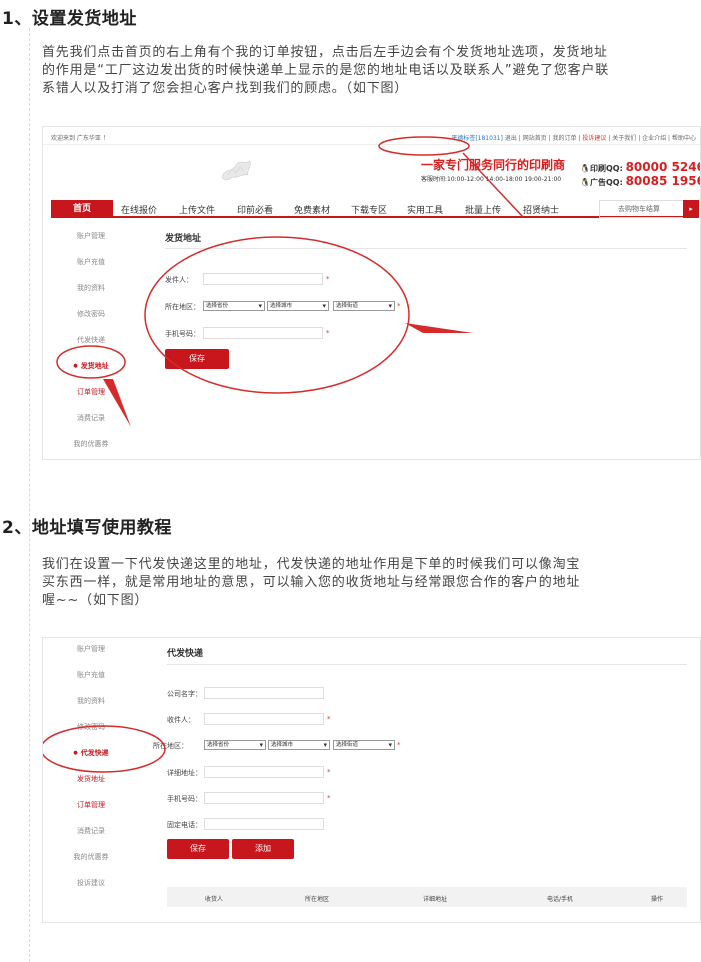  Describe the element at coordinates (369, 209) in the screenshot. I see `nav-downloads: 下载专区` at that location.